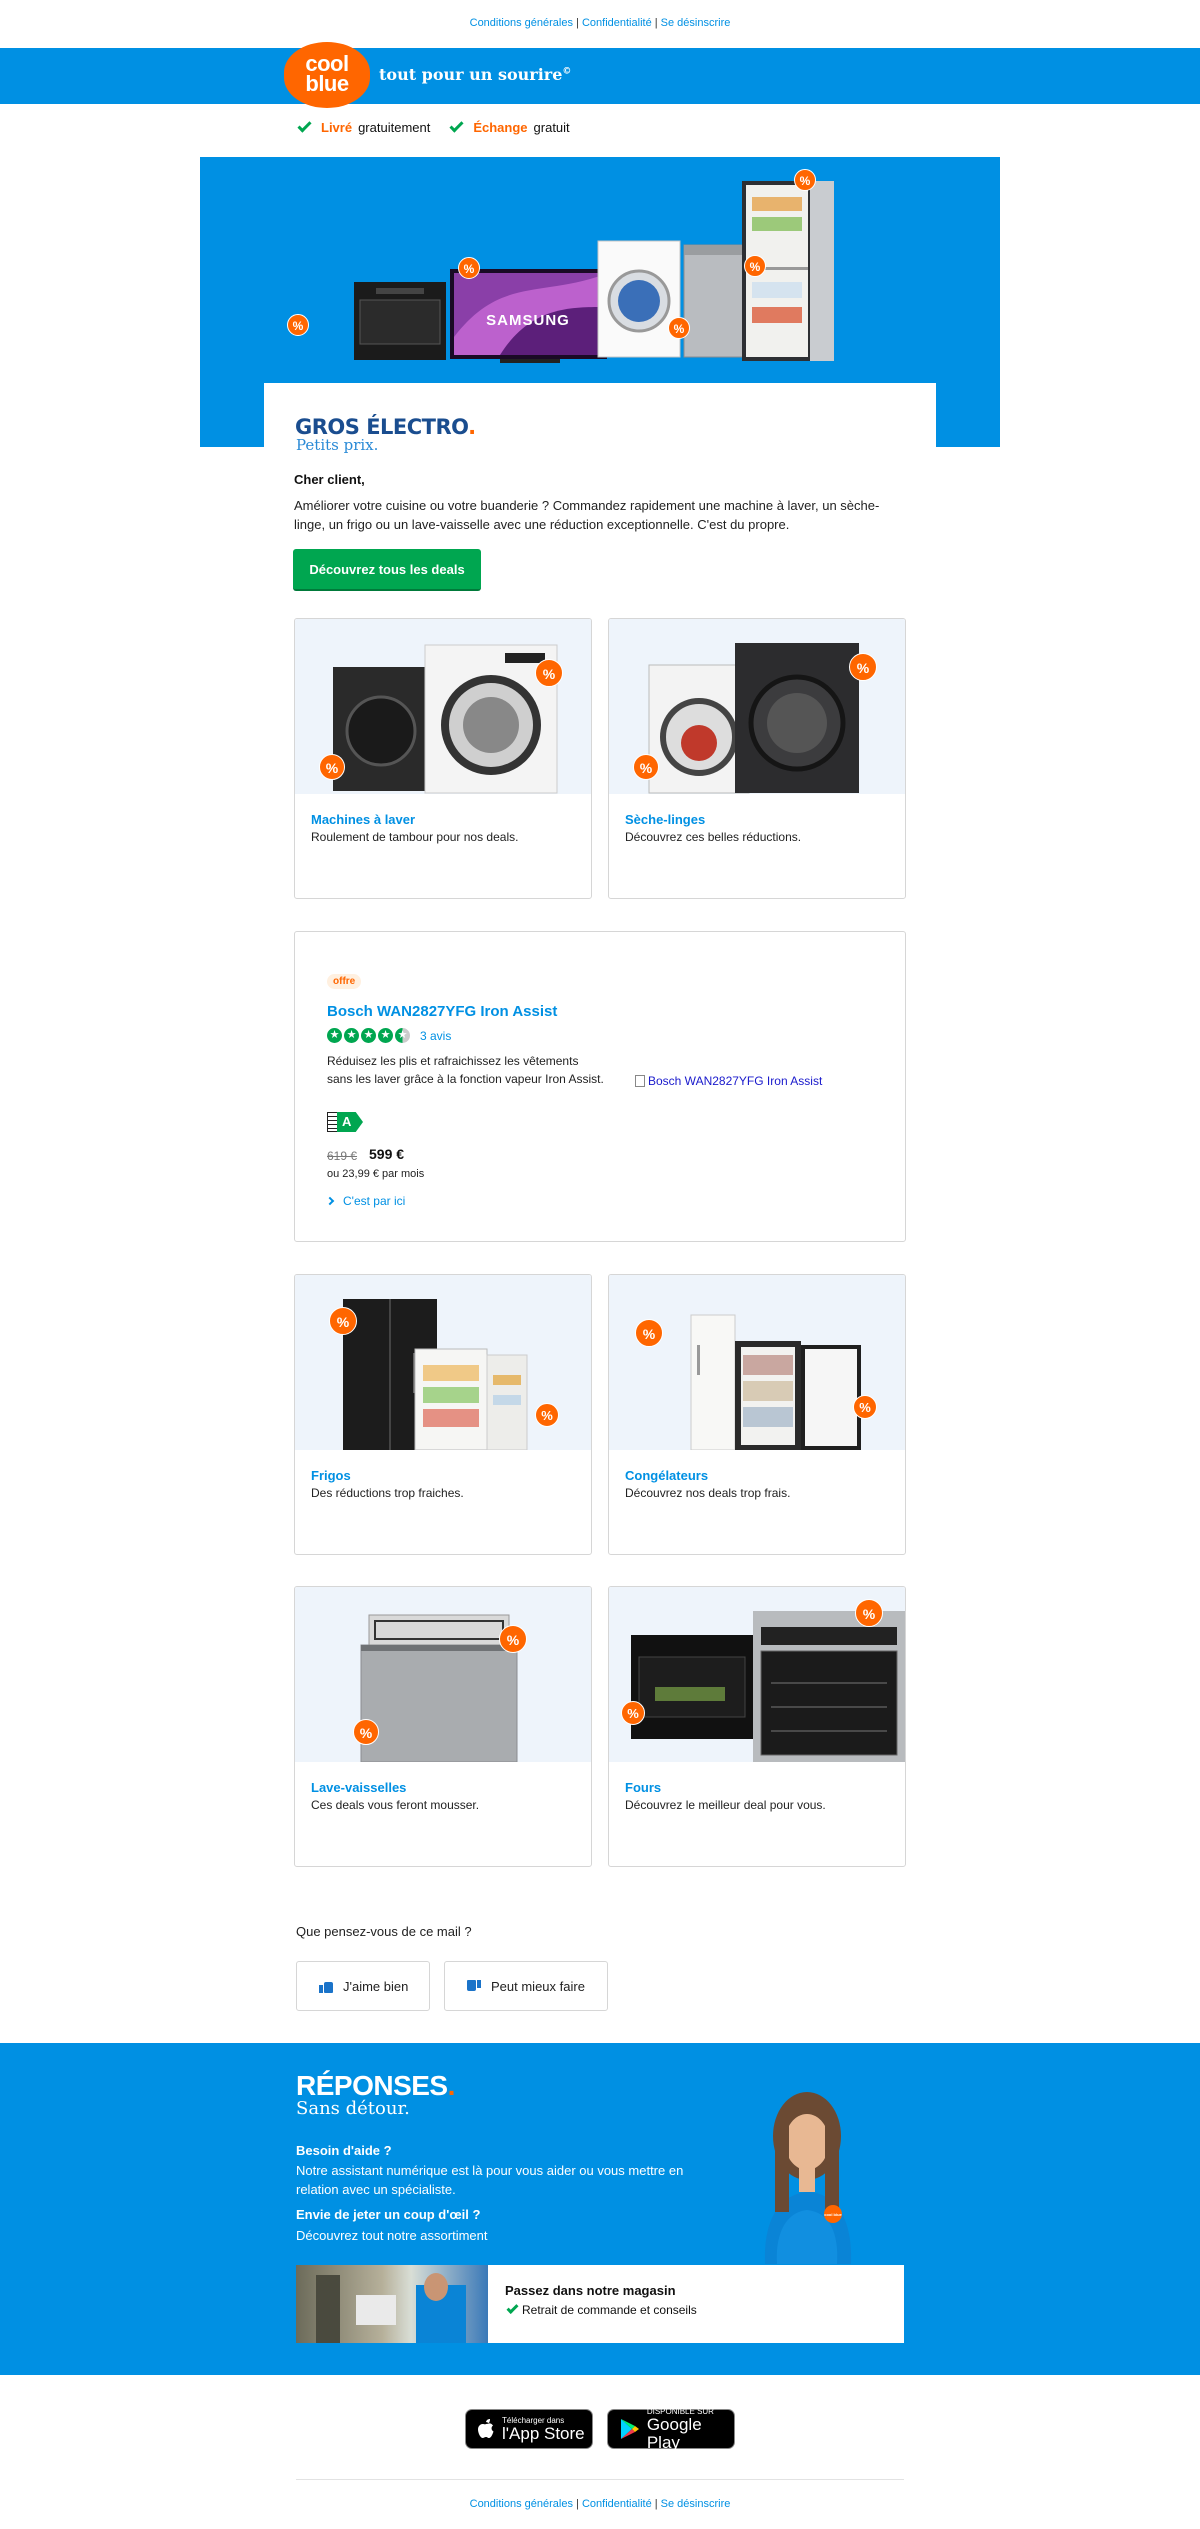 The width and height of the screenshot is (1200, 2529). What do you see at coordinates (388, 2214) in the screenshot?
I see `browse-title: Envie de jeter un coup d'œil ?` at bounding box center [388, 2214].